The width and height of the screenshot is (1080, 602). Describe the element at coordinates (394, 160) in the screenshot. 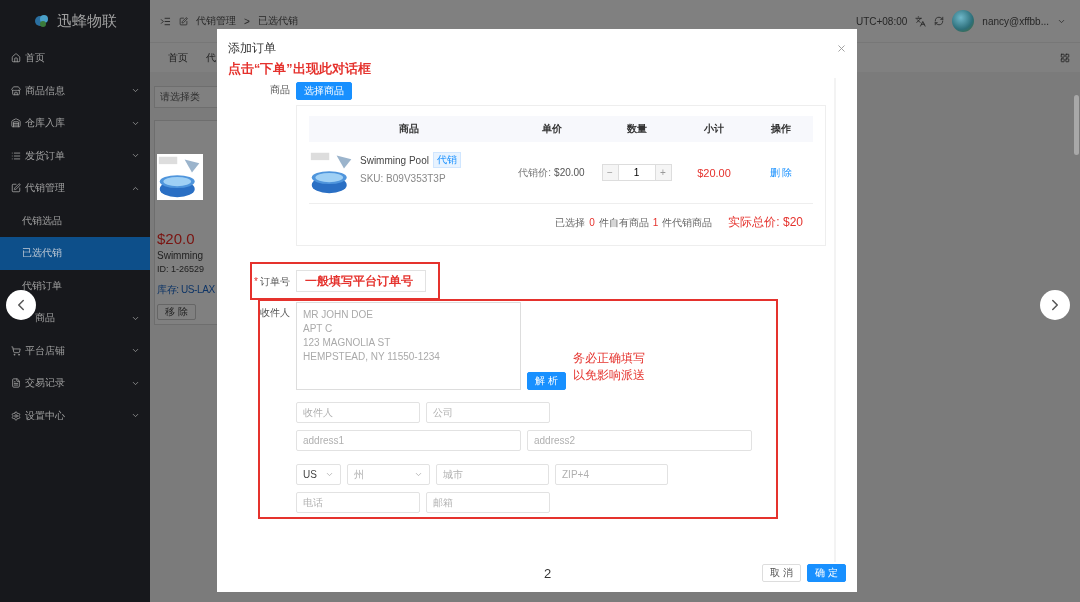

I see `product-name: Swimming Pool` at that location.